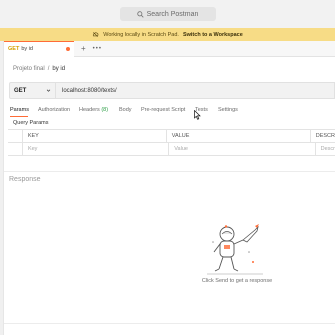 The image size is (335, 335). What do you see at coordinates (237, 281) in the screenshot?
I see `empty-response-message: Click Send to get a response` at bounding box center [237, 281].